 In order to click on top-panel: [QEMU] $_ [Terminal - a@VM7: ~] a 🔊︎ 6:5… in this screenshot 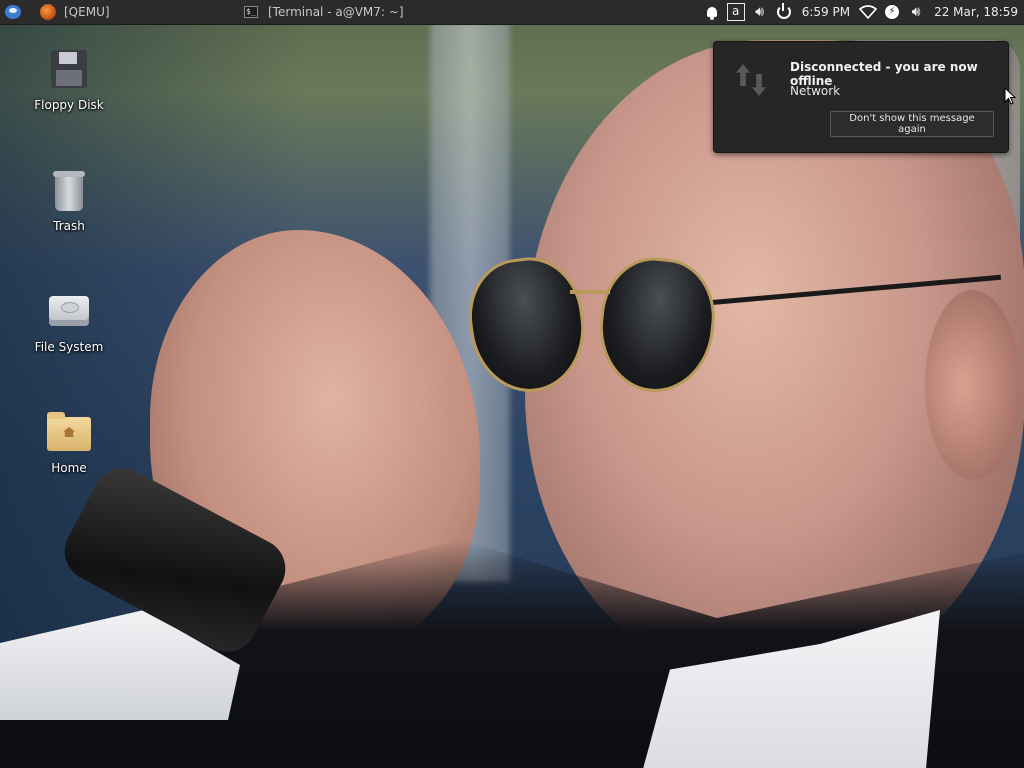, I will do `click(512, 12)`.